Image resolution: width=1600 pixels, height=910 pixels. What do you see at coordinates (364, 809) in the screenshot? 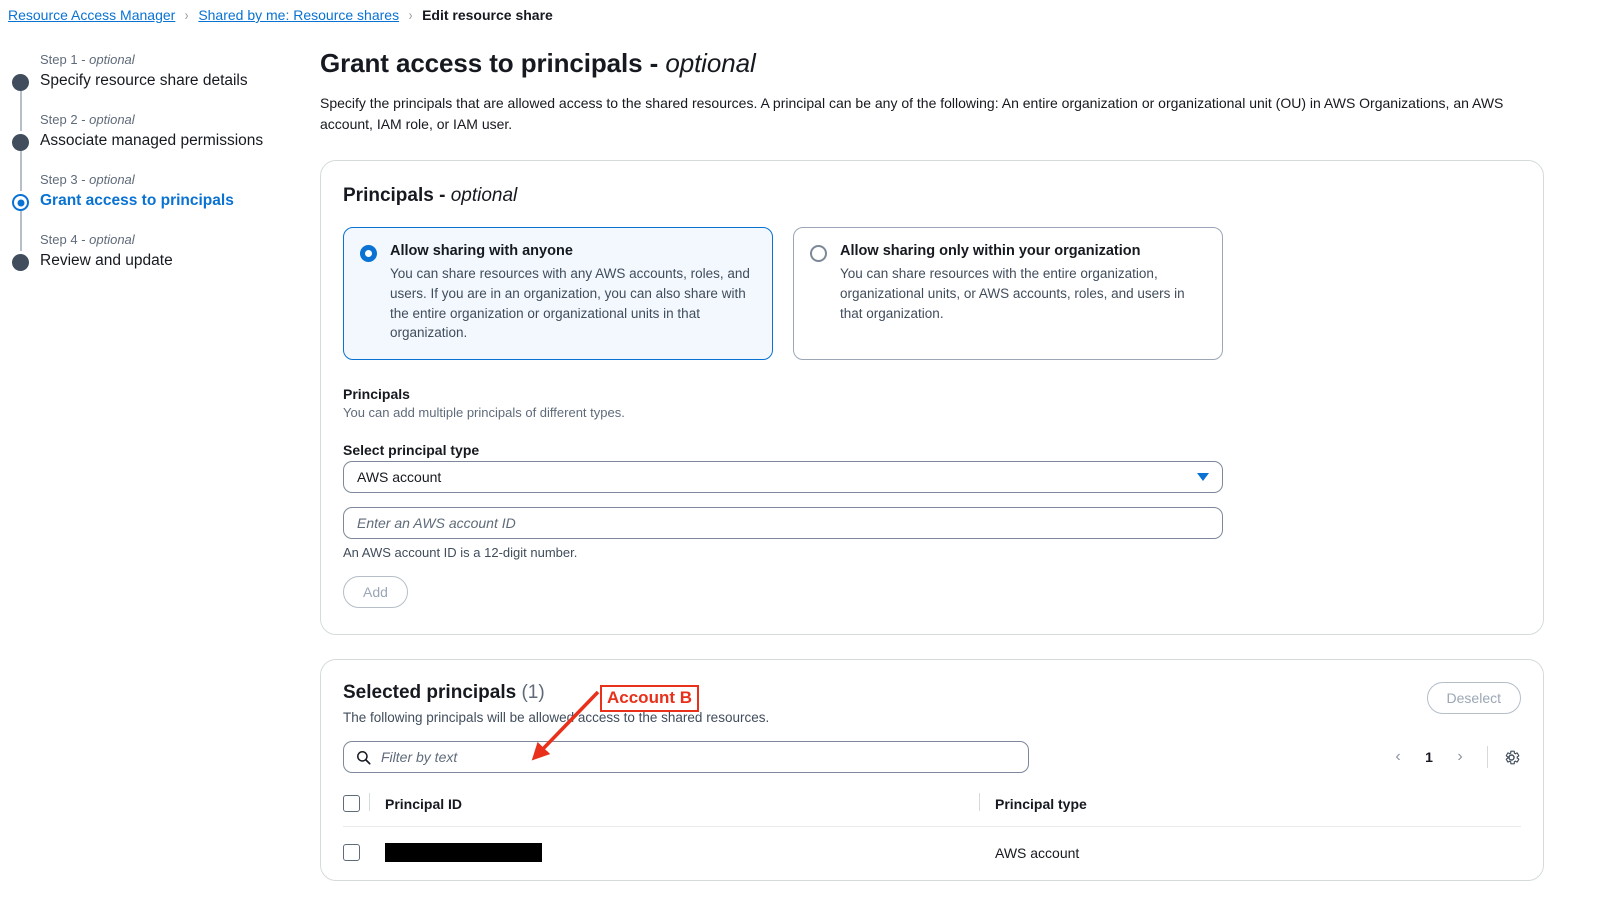
I see `table-header-select-all` at bounding box center [364, 809].